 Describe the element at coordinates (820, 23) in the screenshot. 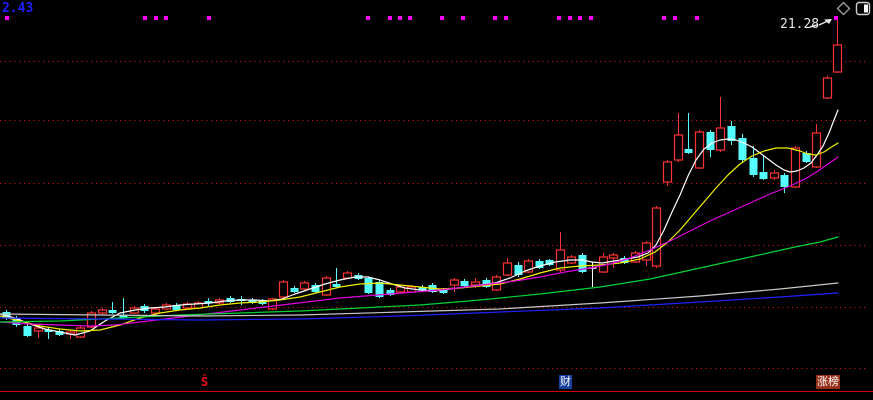

I see `arrow-to-high-icon` at that location.